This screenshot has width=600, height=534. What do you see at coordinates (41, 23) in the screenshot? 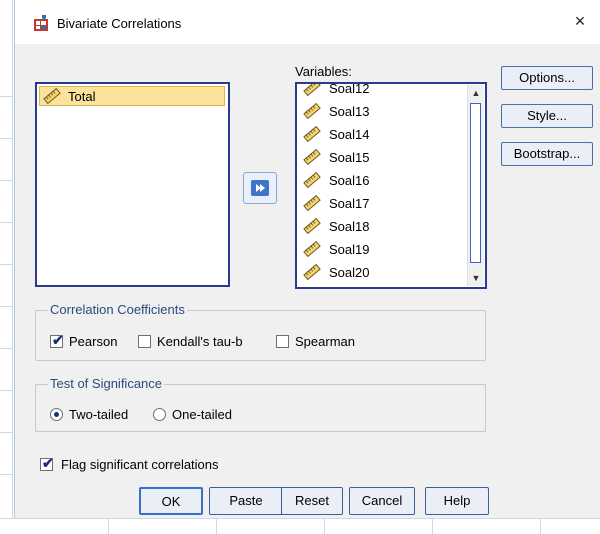
I see `spss-app-icon` at bounding box center [41, 23].